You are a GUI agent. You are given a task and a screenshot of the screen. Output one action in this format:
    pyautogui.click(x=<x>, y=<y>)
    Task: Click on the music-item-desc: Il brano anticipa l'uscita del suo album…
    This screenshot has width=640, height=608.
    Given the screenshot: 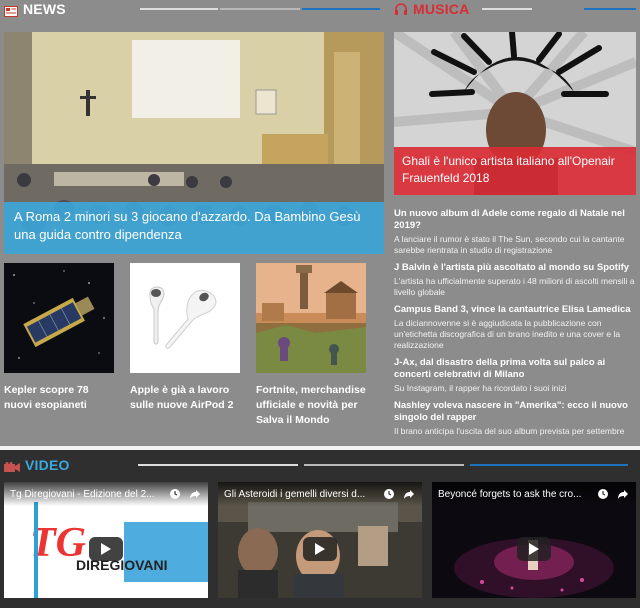 What is the action you would take?
    pyautogui.click(x=509, y=431)
    